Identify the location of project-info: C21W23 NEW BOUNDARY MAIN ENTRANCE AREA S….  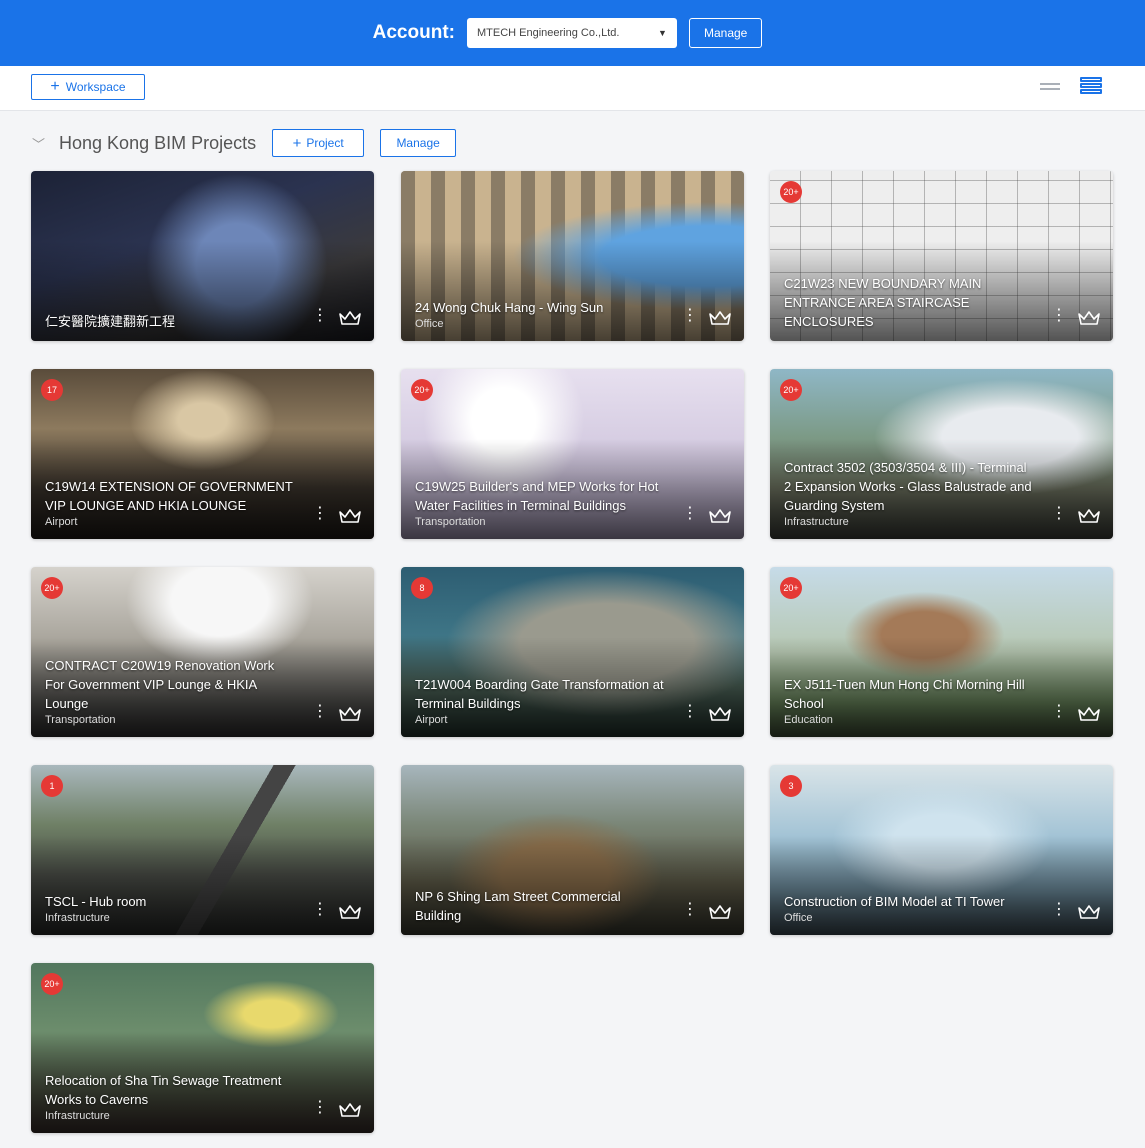
(908, 302).